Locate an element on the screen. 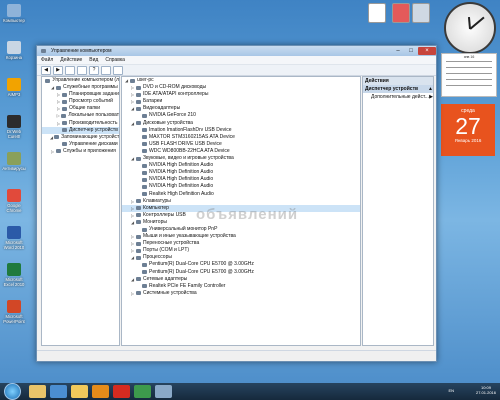 This screenshot has width=500, height=400. console-tree-item: ◢ Запоминающие устройства is located at coordinates (80, 137).